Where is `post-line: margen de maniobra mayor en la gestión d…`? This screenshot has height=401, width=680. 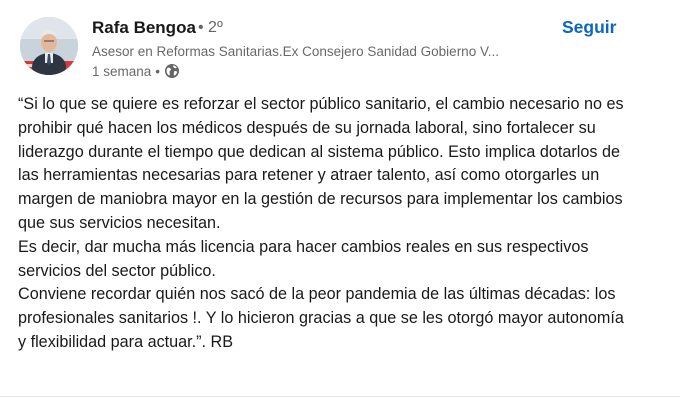 post-line: margen de maniobra mayor en la gestión d… is located at coordinates (320, 199).